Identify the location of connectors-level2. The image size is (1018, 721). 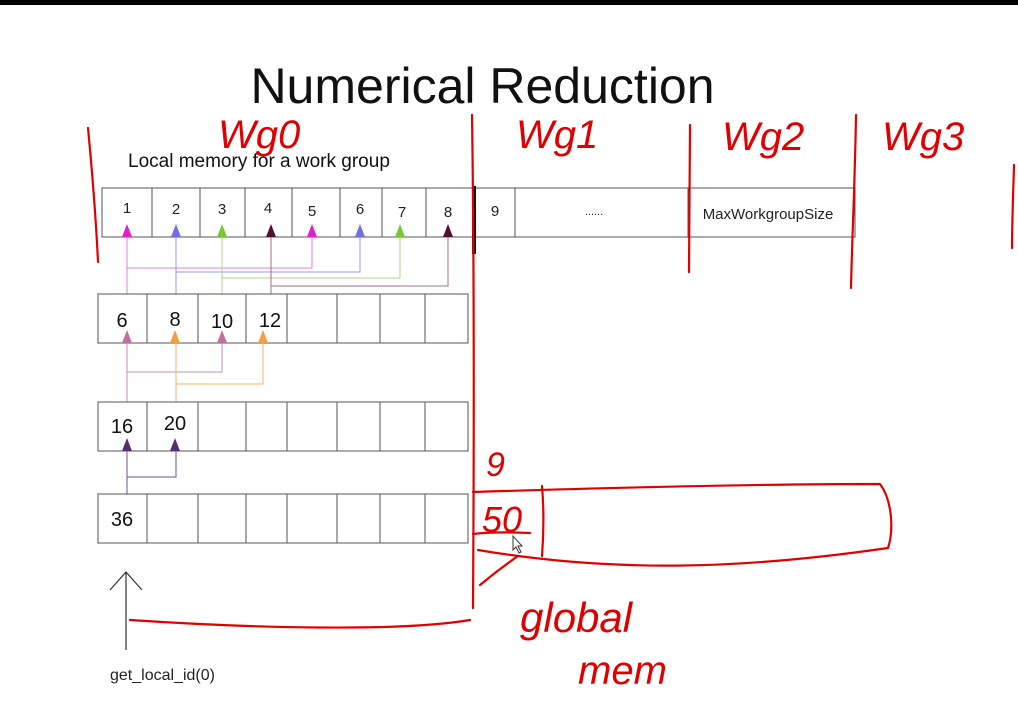
(195, 372).